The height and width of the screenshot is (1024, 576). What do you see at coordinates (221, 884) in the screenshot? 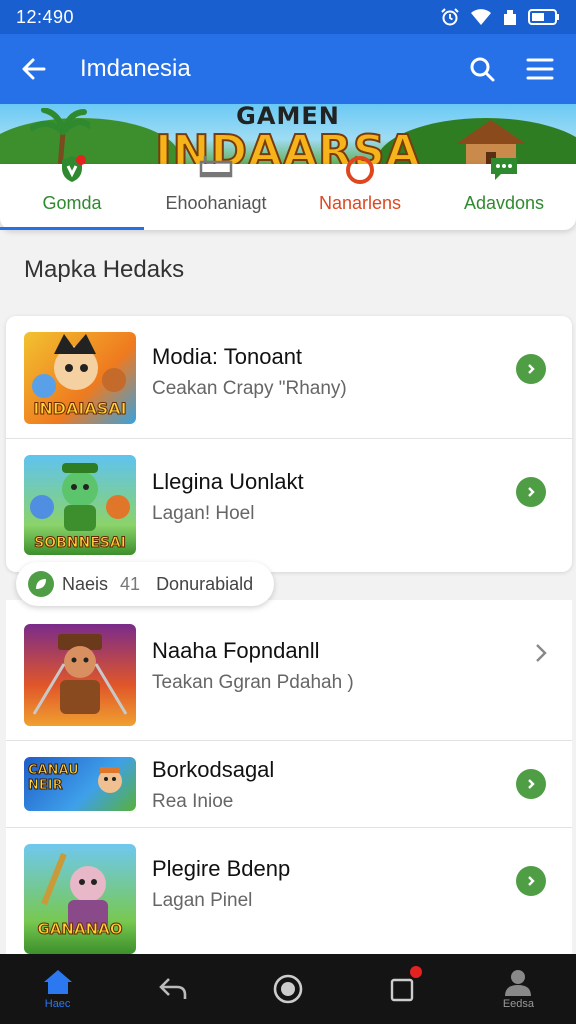
I see `game-texts: Plegire Bdenp Lagan Pinel` at bounding box center [221, 884].